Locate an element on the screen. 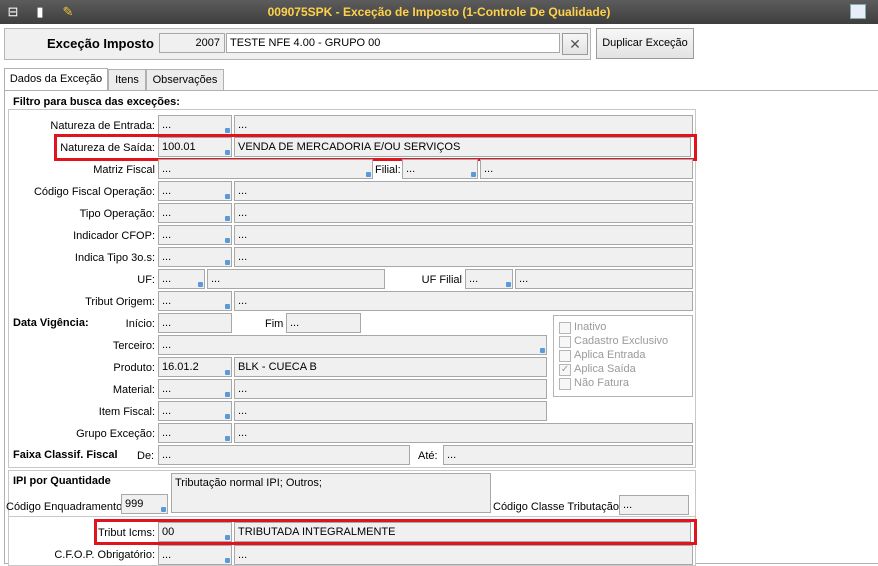 This screenshot has width=878, height=566. cadastro-exclusivo-checkbox is located at coordinates (565, 342).